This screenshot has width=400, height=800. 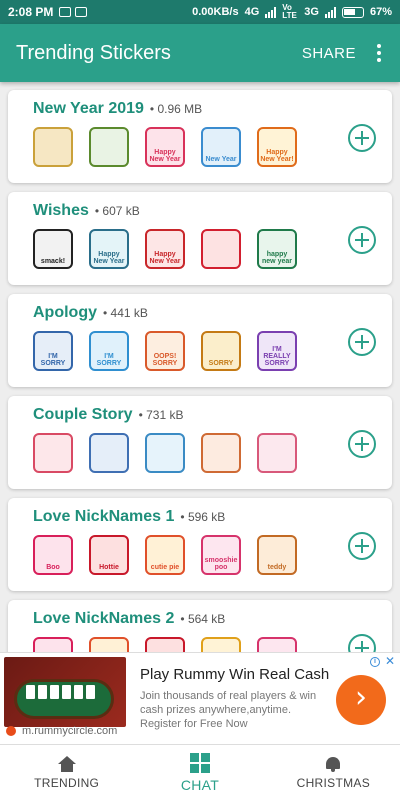 What do you see at coordinates (221, 147) in the screenshot?
I see `new-year-banner-sticker: New Year` at bounding box center [221, 147].